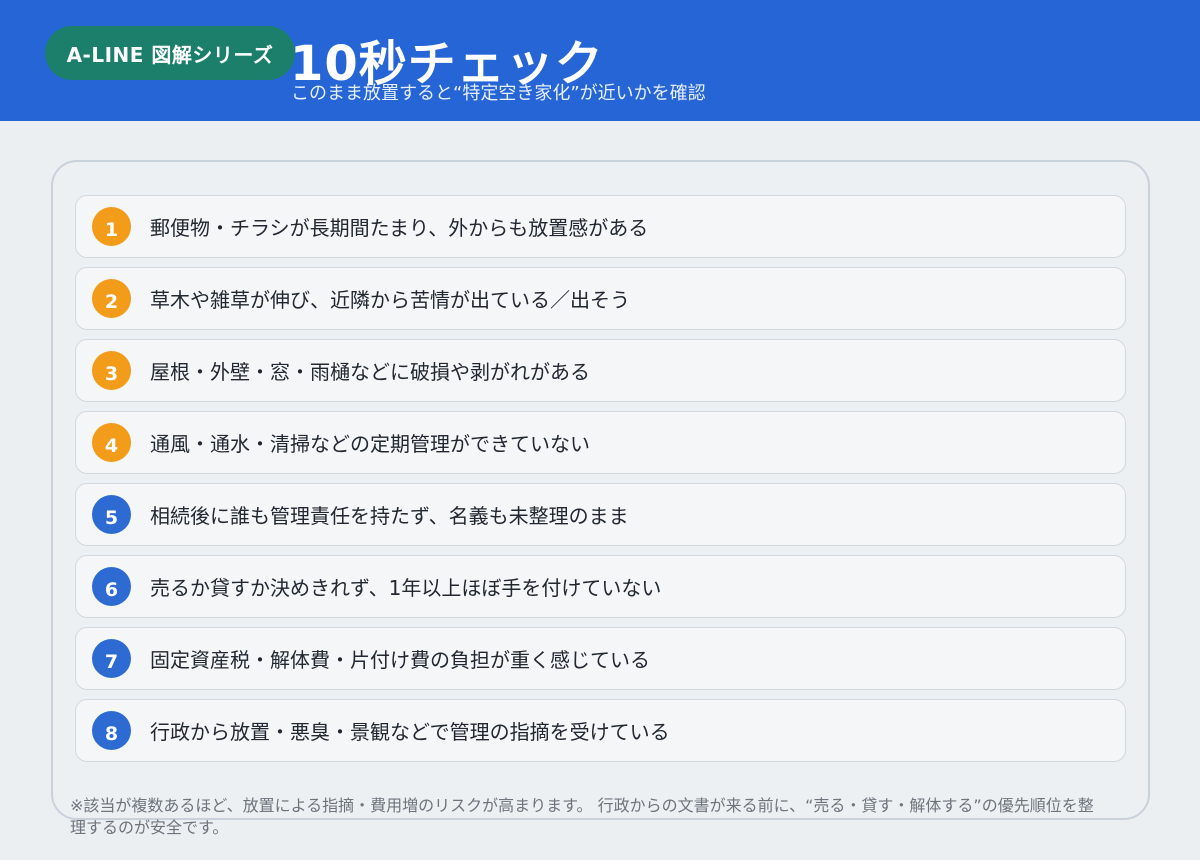 The height and width of the screenshot is (860, 1200). What do you see at coordinates (390, 300) in the screenshot?
I see `checklist-item-text: 草木や雑草が伸び、近隣から苦情が出ている／出そう` at bounding box center [390, 300].